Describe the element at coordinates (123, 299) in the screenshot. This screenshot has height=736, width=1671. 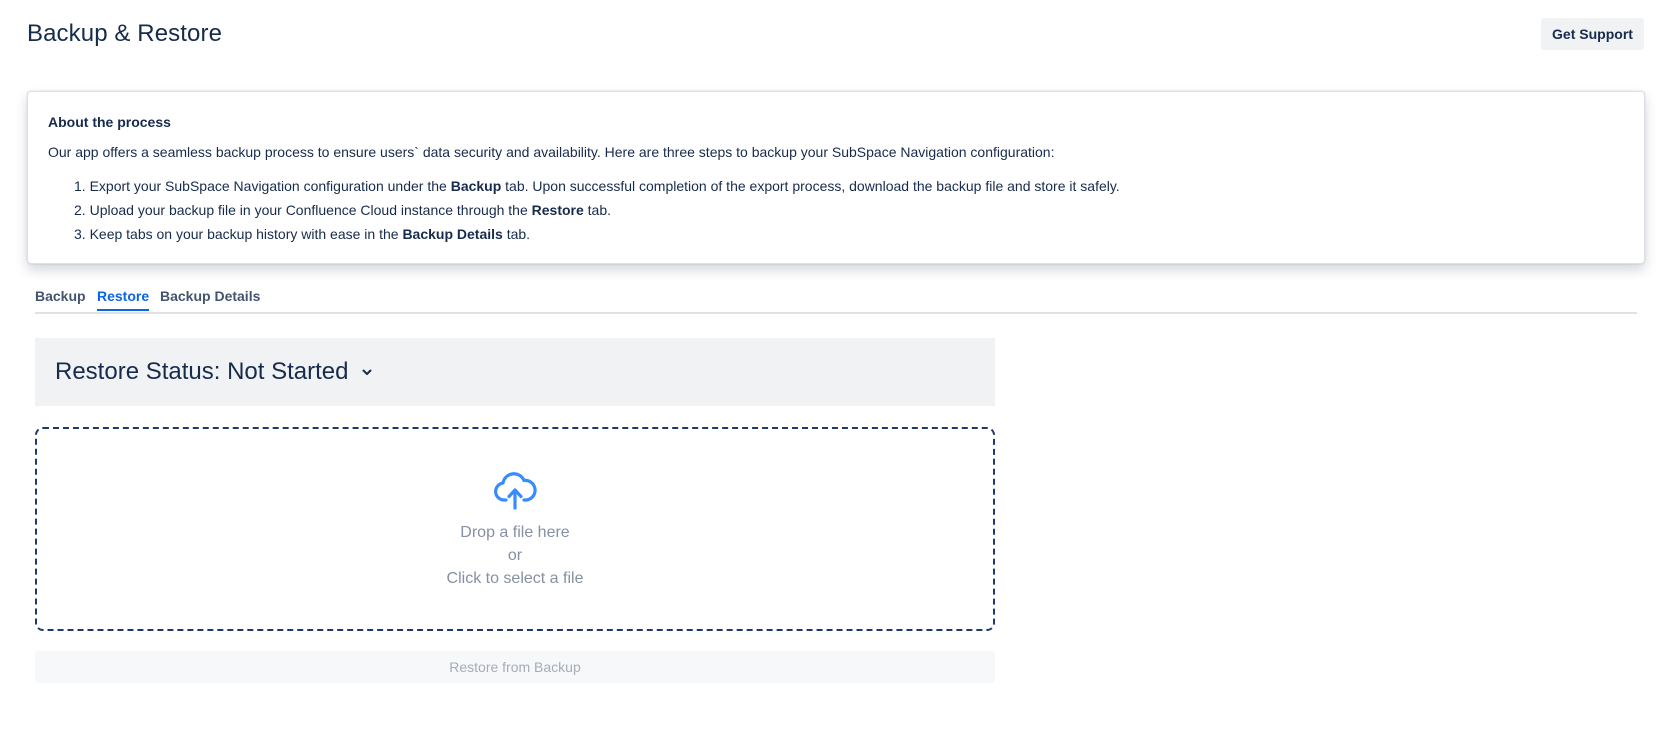
I see `tab-restore: Restore` at that location.